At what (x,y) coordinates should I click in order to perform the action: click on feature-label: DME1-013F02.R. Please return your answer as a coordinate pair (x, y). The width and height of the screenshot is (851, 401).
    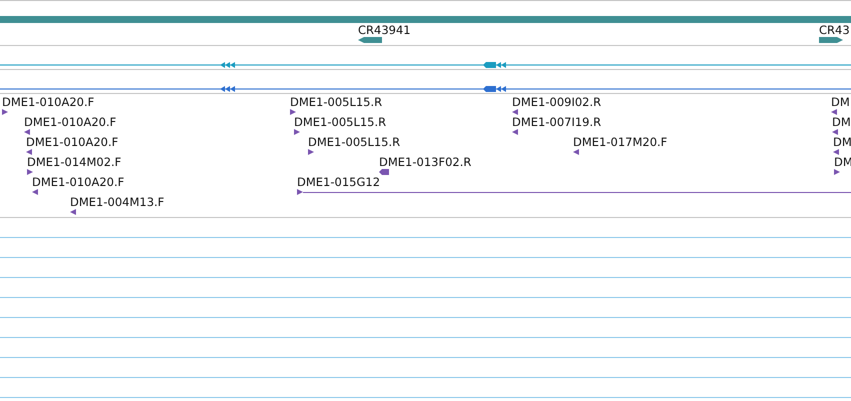
    Looking at the image, I should click on (425, 162).